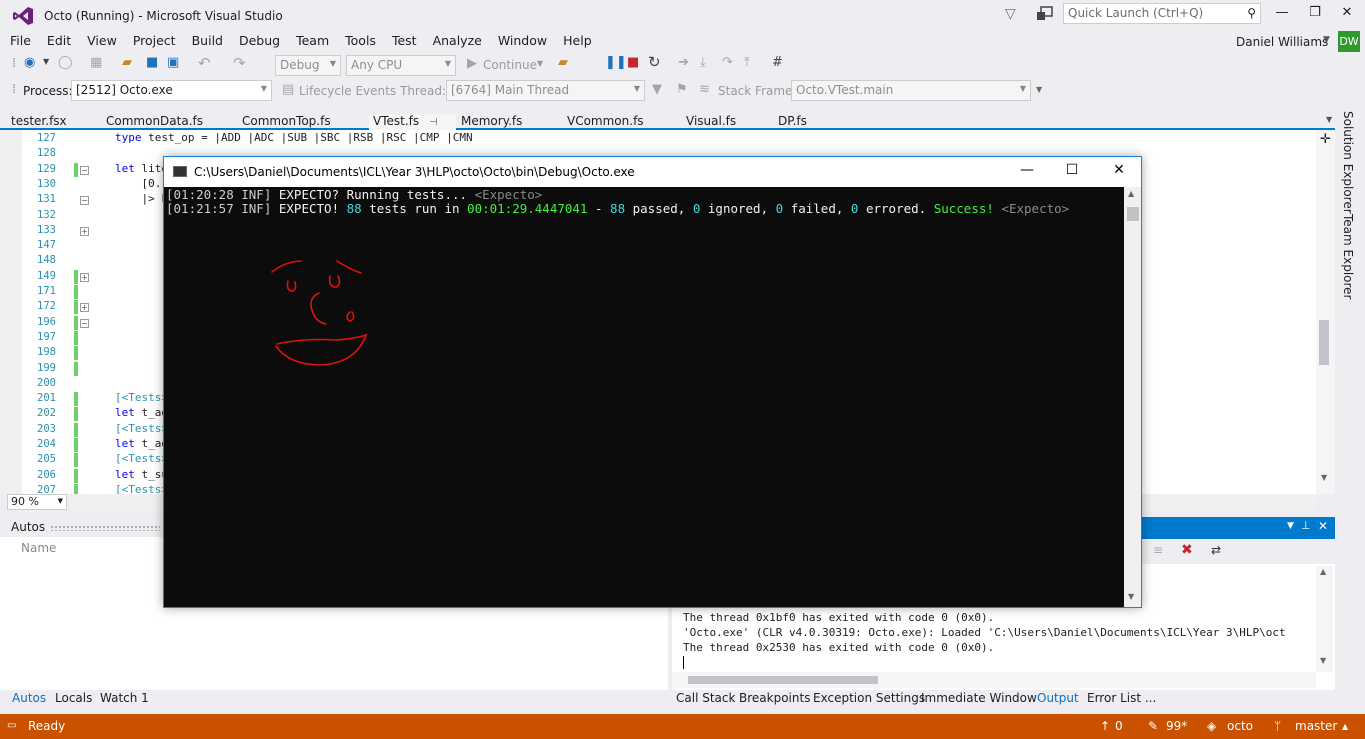  What do you see at coordinates (777, 62) in the screenshot?
I see `hex-display-icon: #` at bounding box center [777, 62].